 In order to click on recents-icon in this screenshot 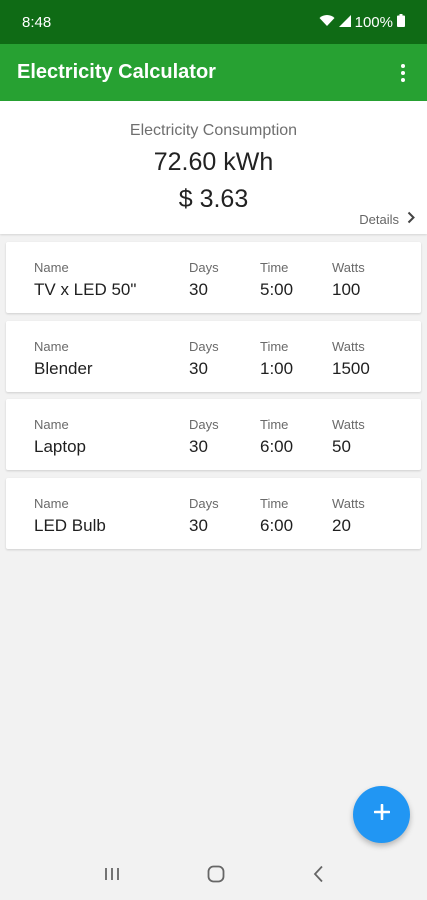, I will do `click(112, 876)`.